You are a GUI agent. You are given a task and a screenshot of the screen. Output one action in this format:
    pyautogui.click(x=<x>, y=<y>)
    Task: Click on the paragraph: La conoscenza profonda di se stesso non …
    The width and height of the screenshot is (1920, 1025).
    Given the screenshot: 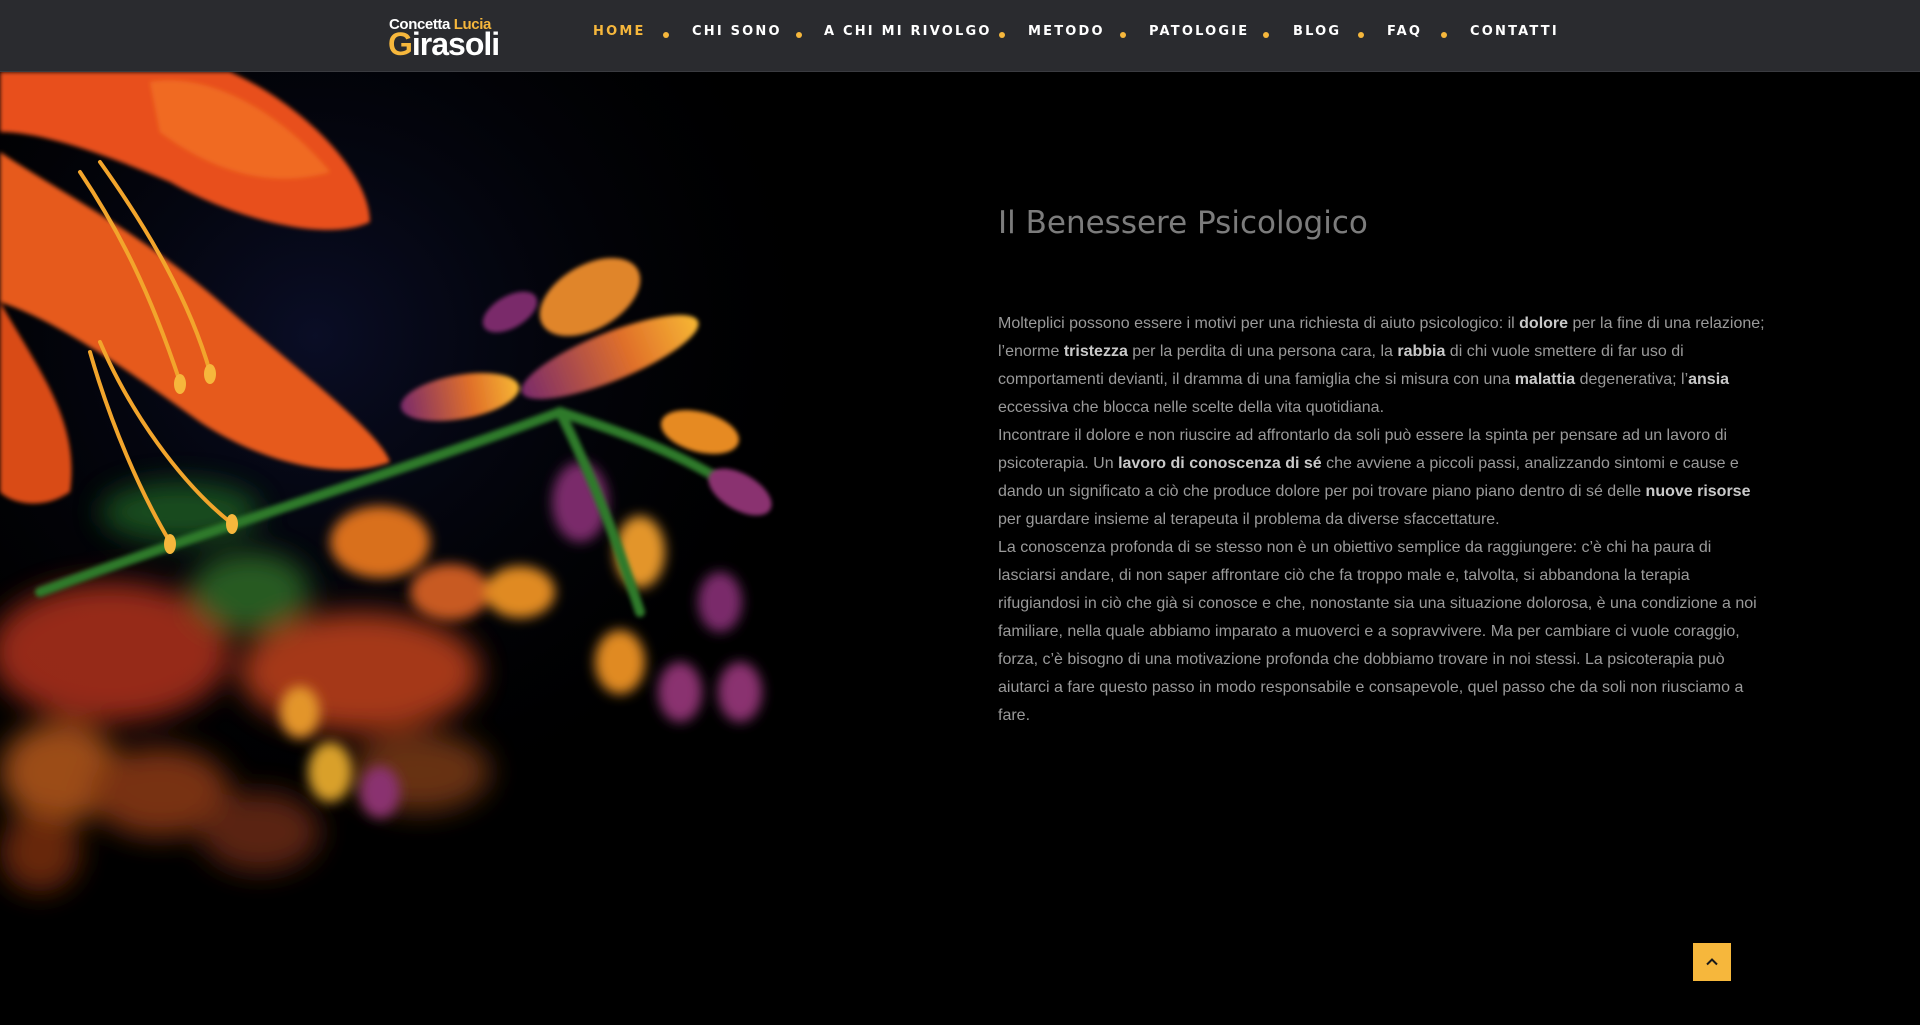 What is the action you would take?
    pyautogui.click(x=1383, y=632)
    